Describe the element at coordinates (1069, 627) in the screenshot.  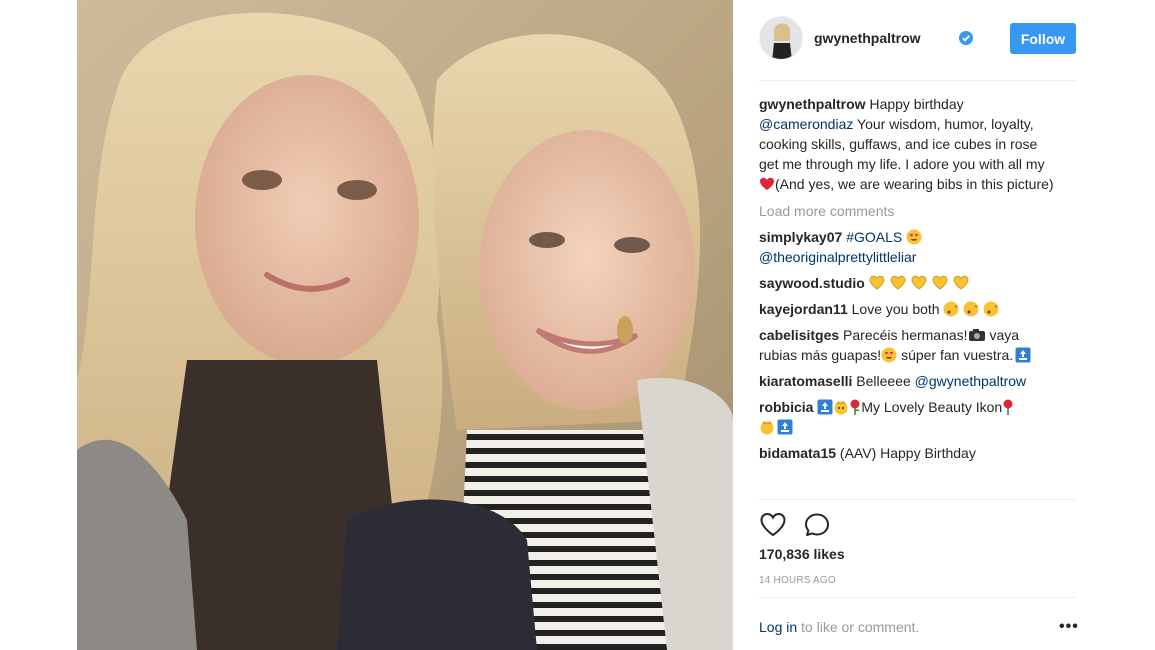
I see `more-options-icon: •••` at that location.